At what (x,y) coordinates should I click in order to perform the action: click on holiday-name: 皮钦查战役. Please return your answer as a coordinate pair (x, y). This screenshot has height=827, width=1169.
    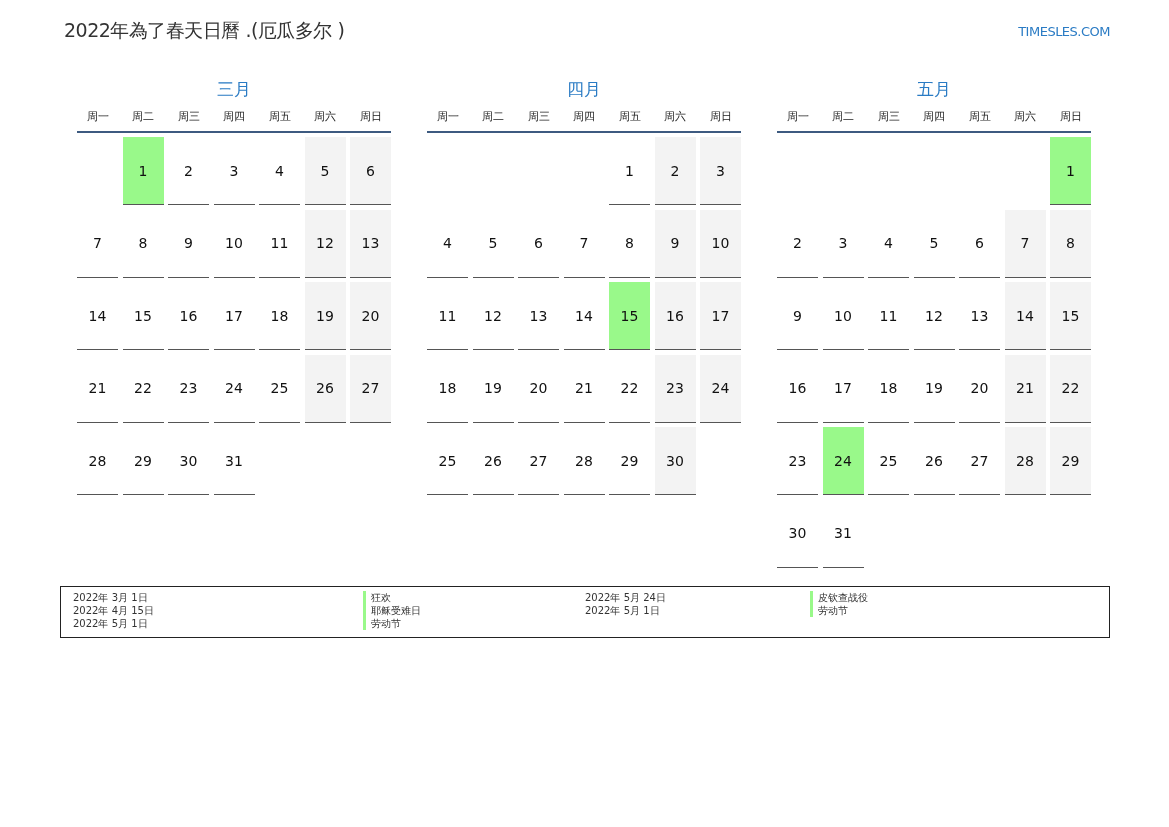
    Looking at the image, I should click on (953, 597).